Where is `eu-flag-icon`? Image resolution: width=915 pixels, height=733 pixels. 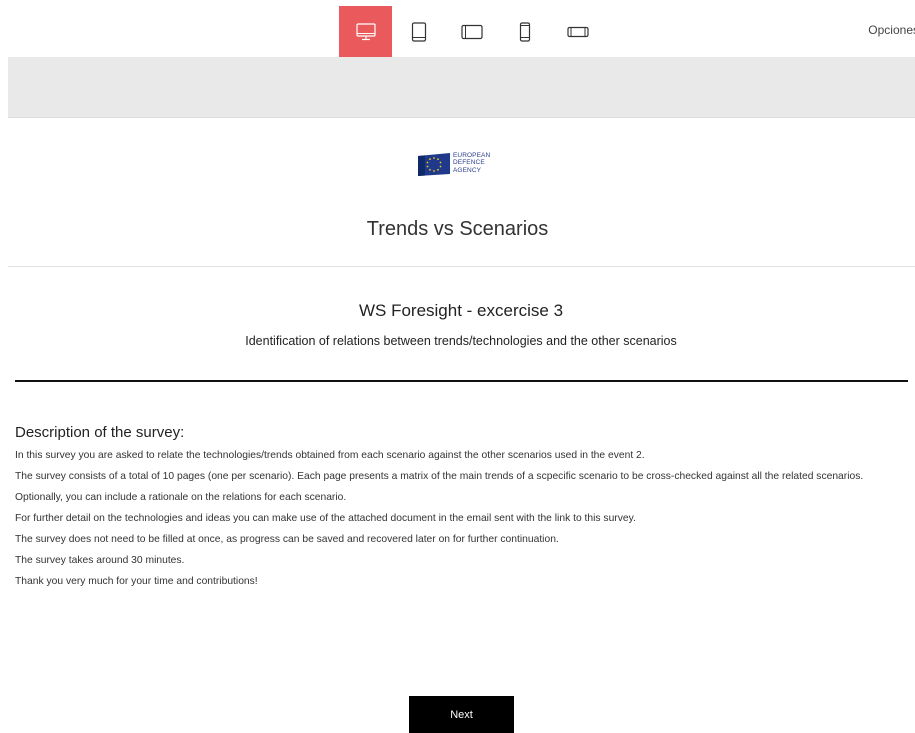 eu-flag-icon is located at coordinates (434, 164).